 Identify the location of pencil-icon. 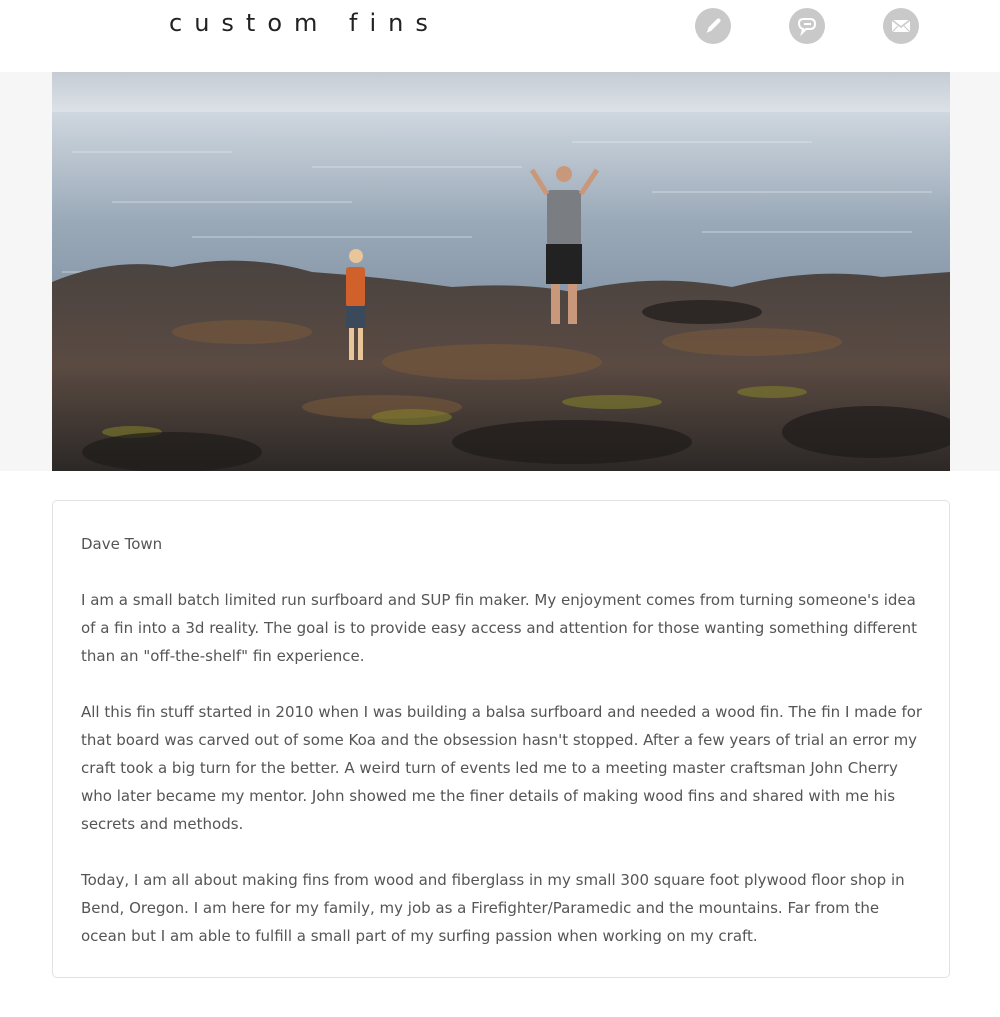
(713, 26).